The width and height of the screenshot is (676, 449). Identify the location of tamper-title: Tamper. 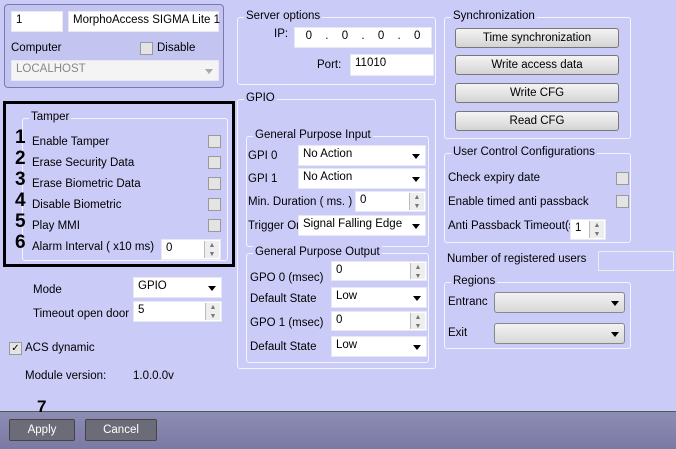
(50, 117).